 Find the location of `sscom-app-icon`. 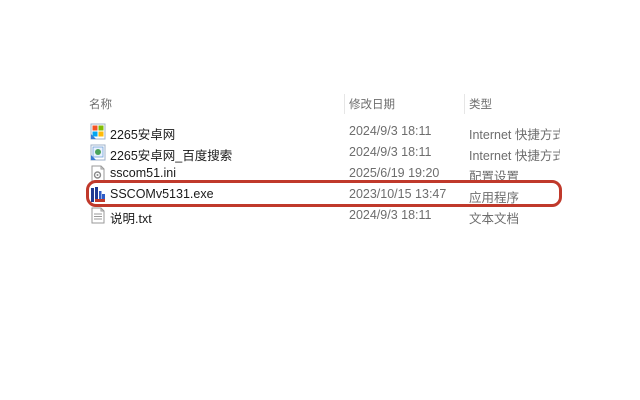

sscom-app-icon is located at coordinates (98, 194).